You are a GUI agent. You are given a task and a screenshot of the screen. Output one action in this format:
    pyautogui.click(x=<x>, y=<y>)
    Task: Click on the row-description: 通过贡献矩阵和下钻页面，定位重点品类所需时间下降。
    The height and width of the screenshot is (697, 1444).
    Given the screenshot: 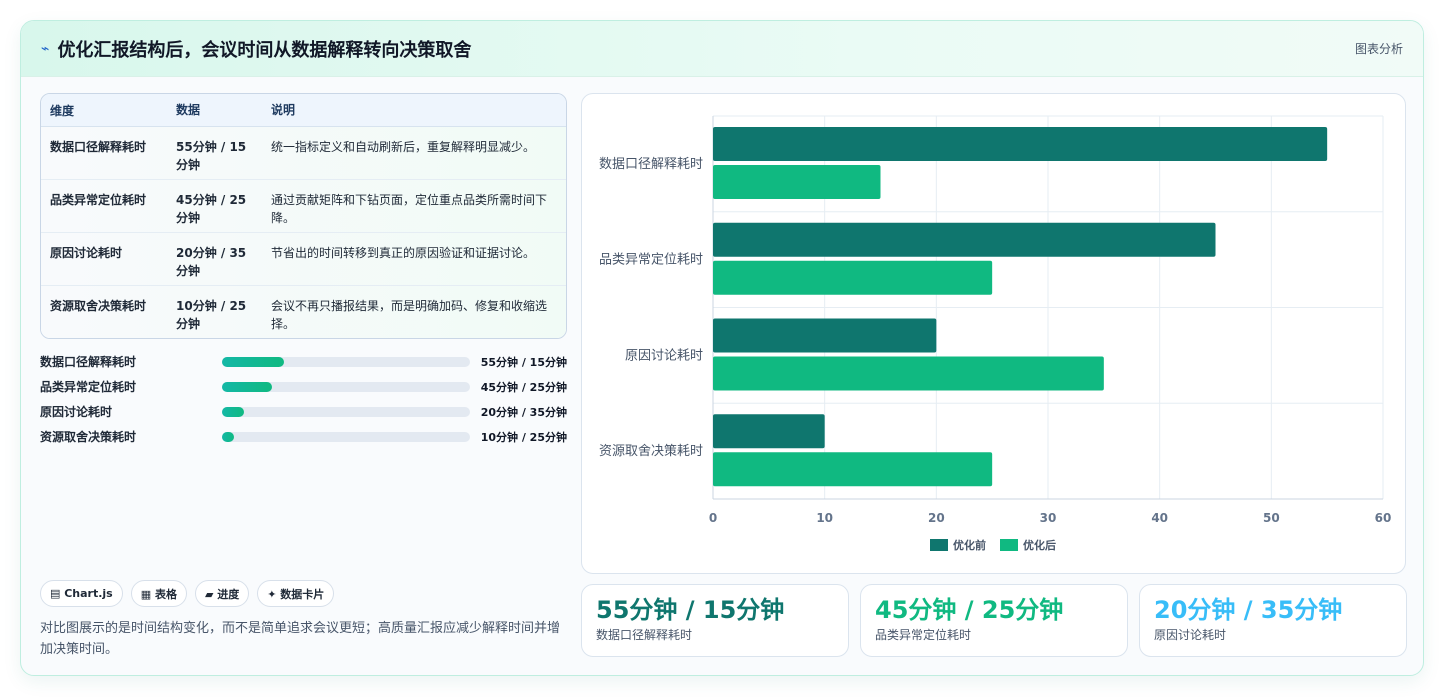 What is the action you would take?
    pyautogui.click(x=409, y=209)
    